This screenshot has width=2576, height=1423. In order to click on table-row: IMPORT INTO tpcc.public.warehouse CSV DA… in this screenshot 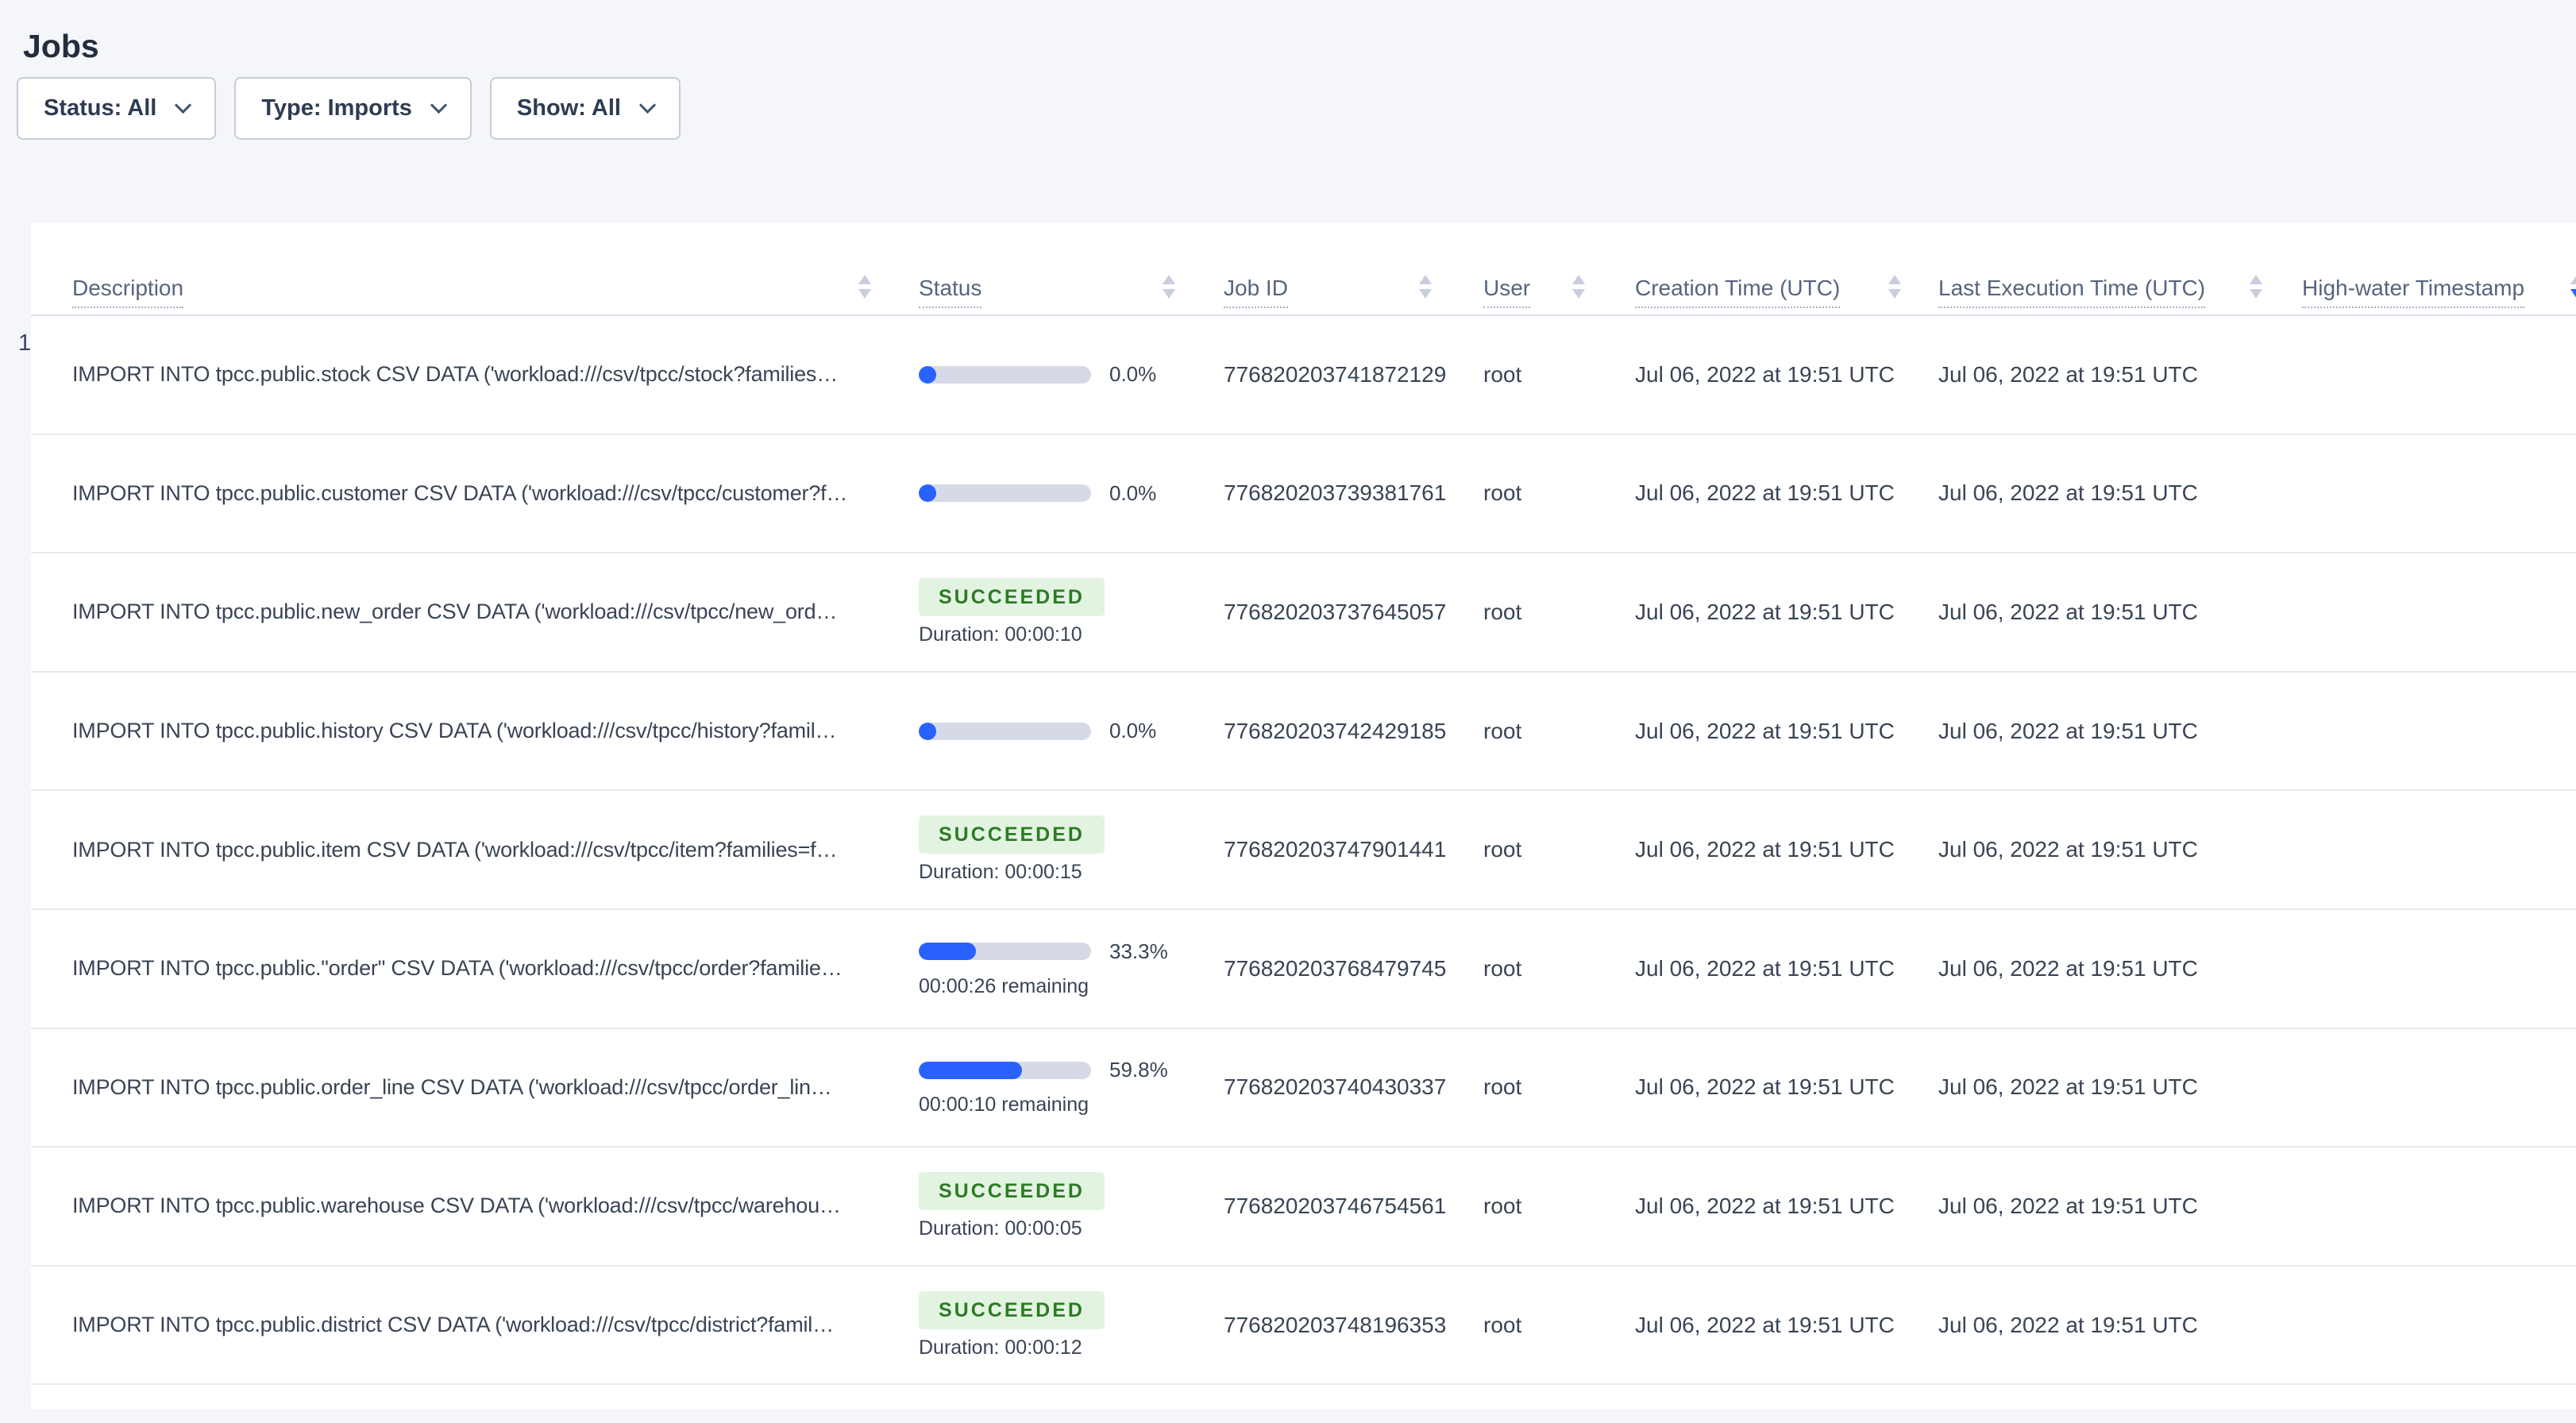, I will do `click(1303, 1207)`.